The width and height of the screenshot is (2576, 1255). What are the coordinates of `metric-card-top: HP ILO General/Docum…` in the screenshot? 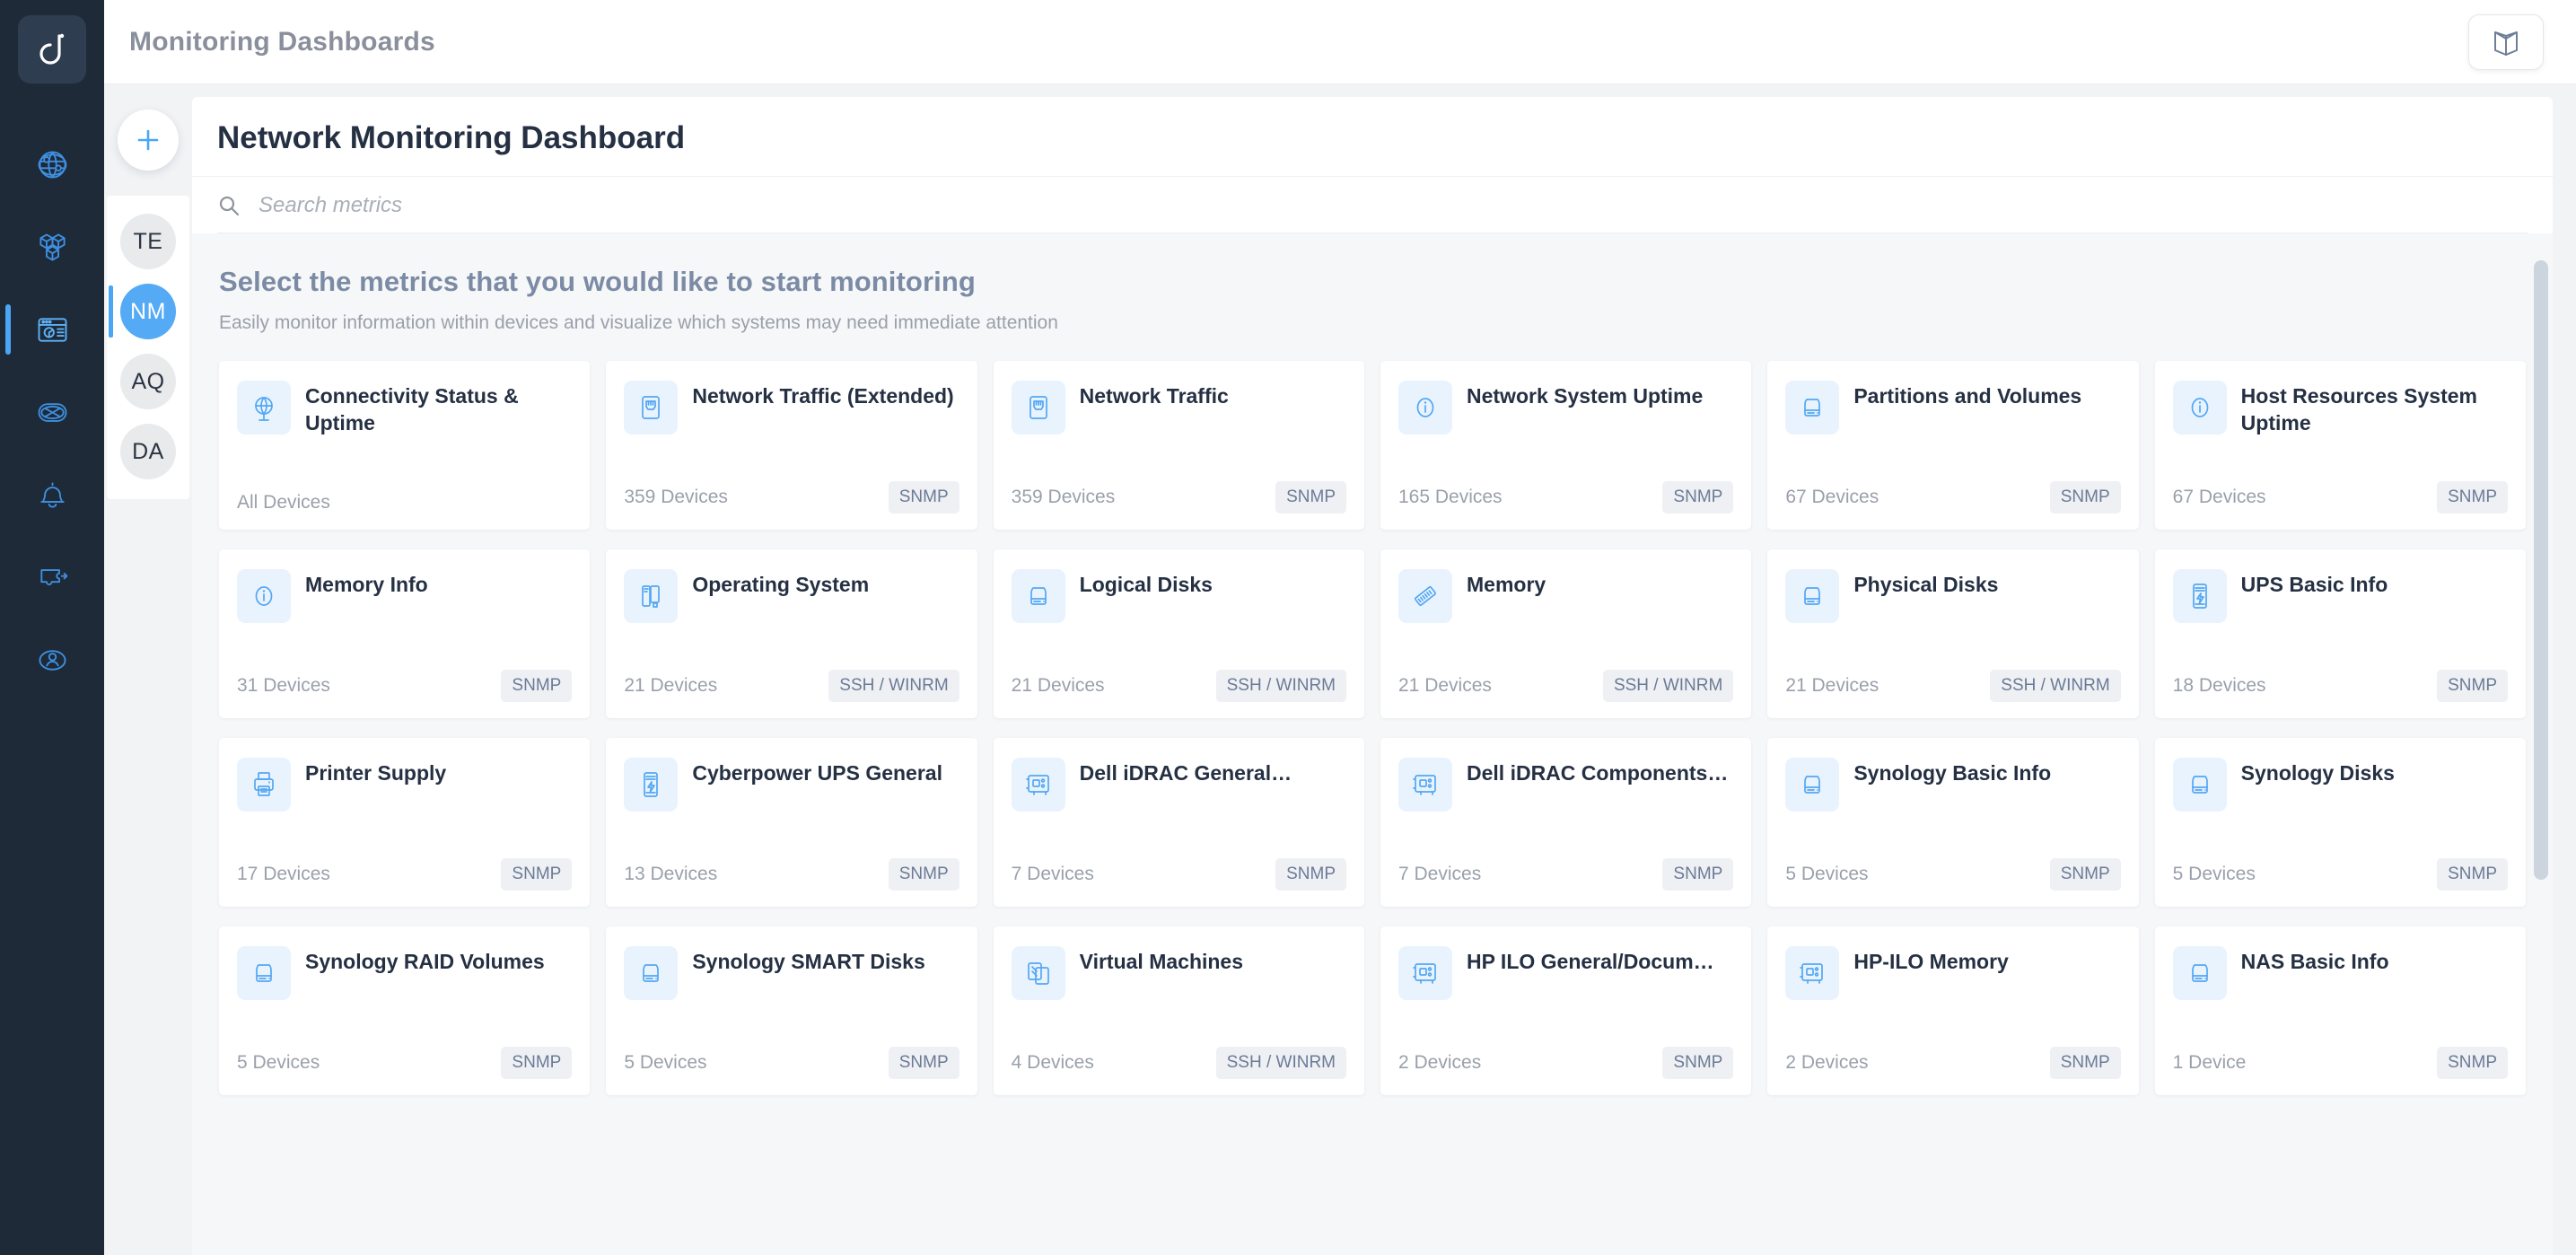 It's located at (1565, 973).